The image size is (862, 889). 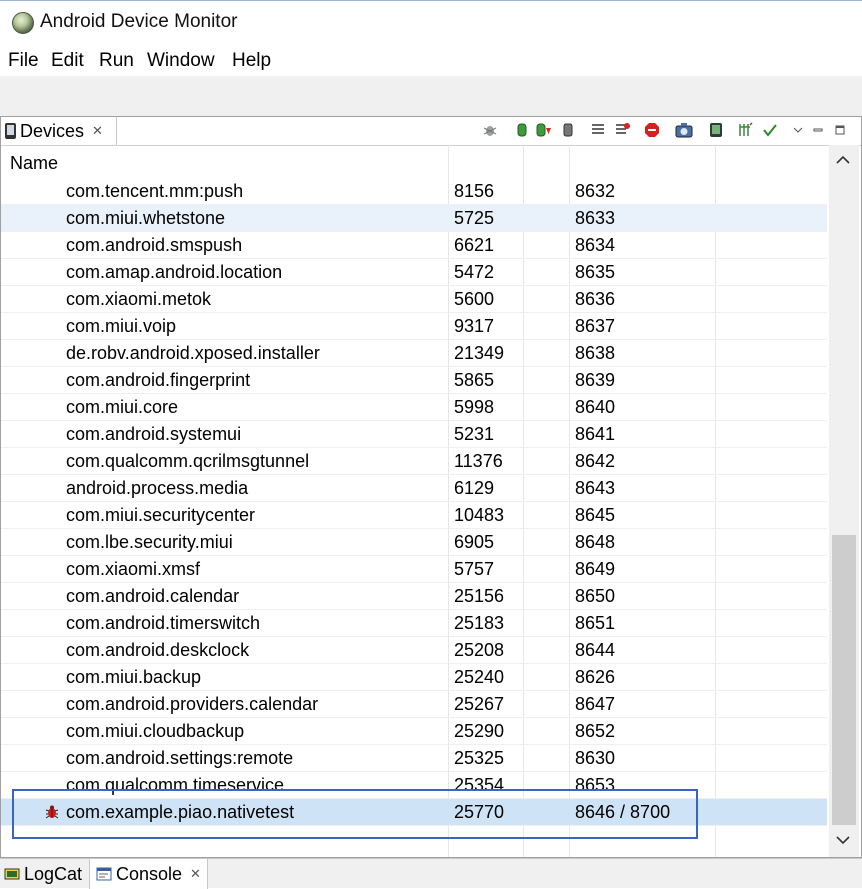 I want to click on scrollbar-thumb, so click(x=844, y=680).